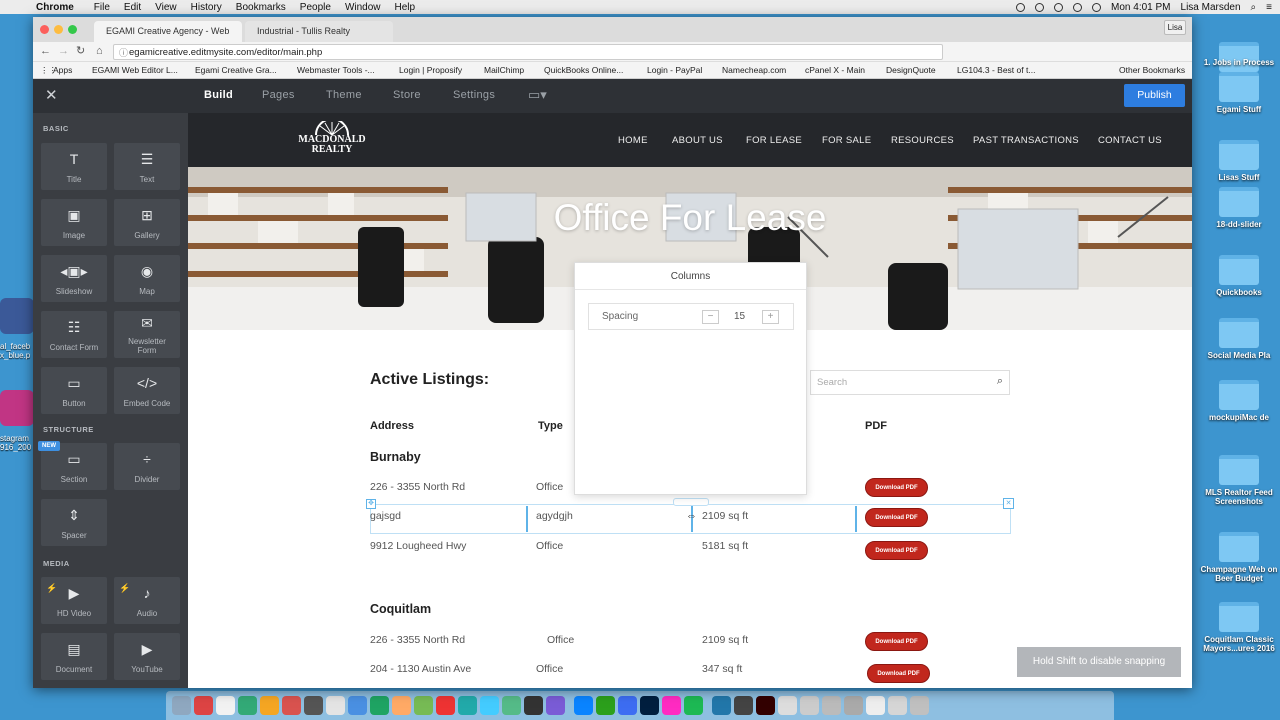  Describe the element at coordinates (1026, 140) in the screenshot. I see `site-nav-past-transactions: PAST TRANSACTIONS` at that location.